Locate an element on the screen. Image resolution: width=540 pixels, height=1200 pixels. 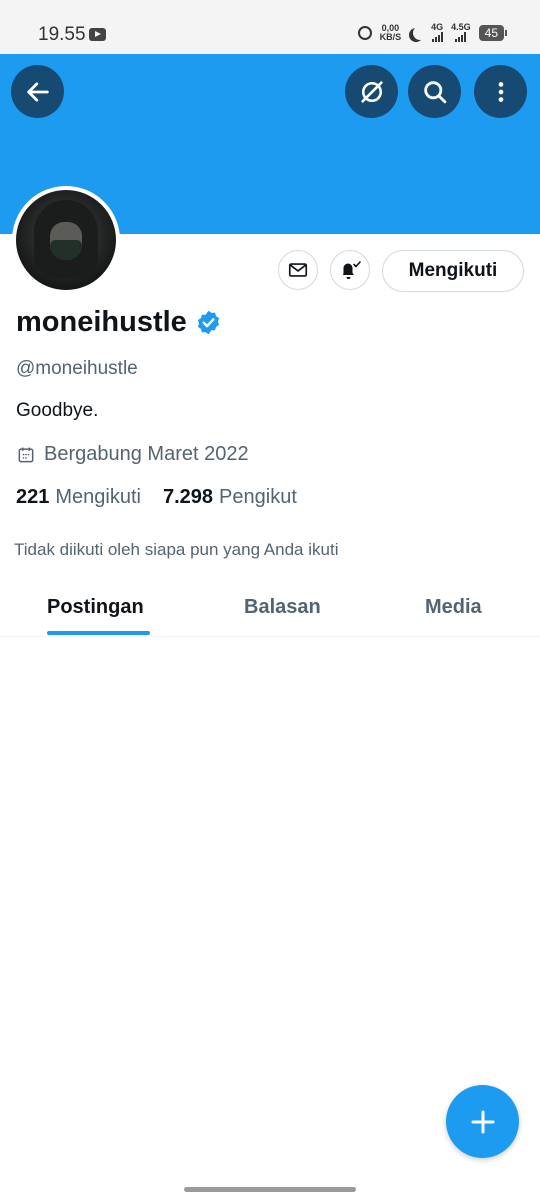
active-tab-indicator is located at coordinates (98, 633).